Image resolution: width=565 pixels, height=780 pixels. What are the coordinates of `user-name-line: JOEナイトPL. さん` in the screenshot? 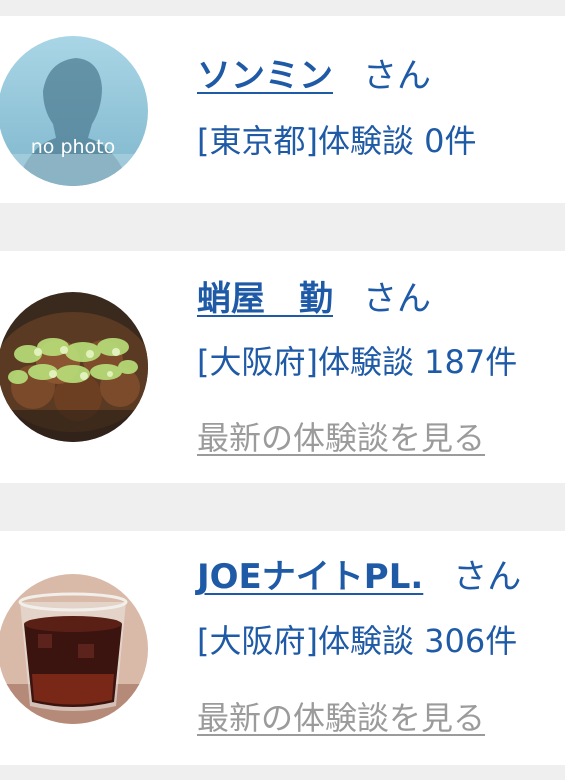 It's located at (359, 577).